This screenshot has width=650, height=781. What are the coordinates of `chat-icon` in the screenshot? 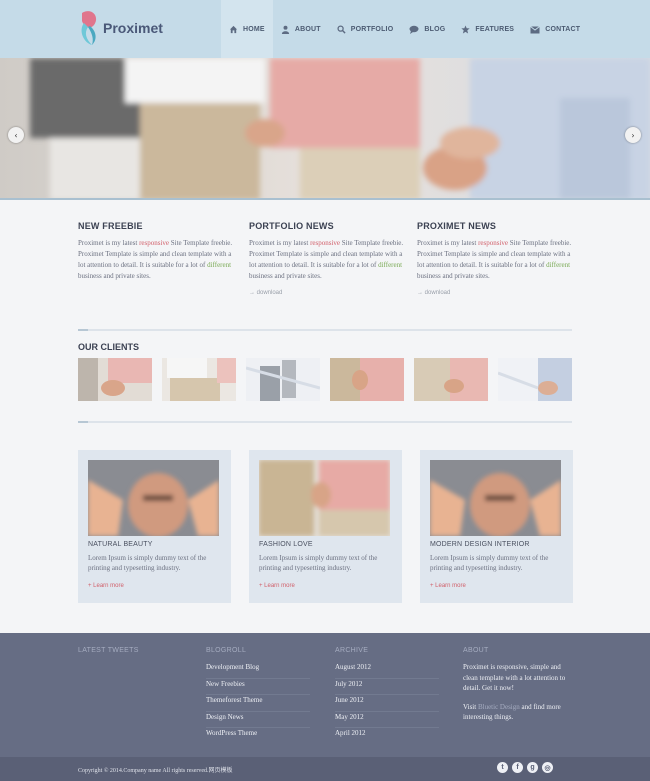 It's located at (414, 29).